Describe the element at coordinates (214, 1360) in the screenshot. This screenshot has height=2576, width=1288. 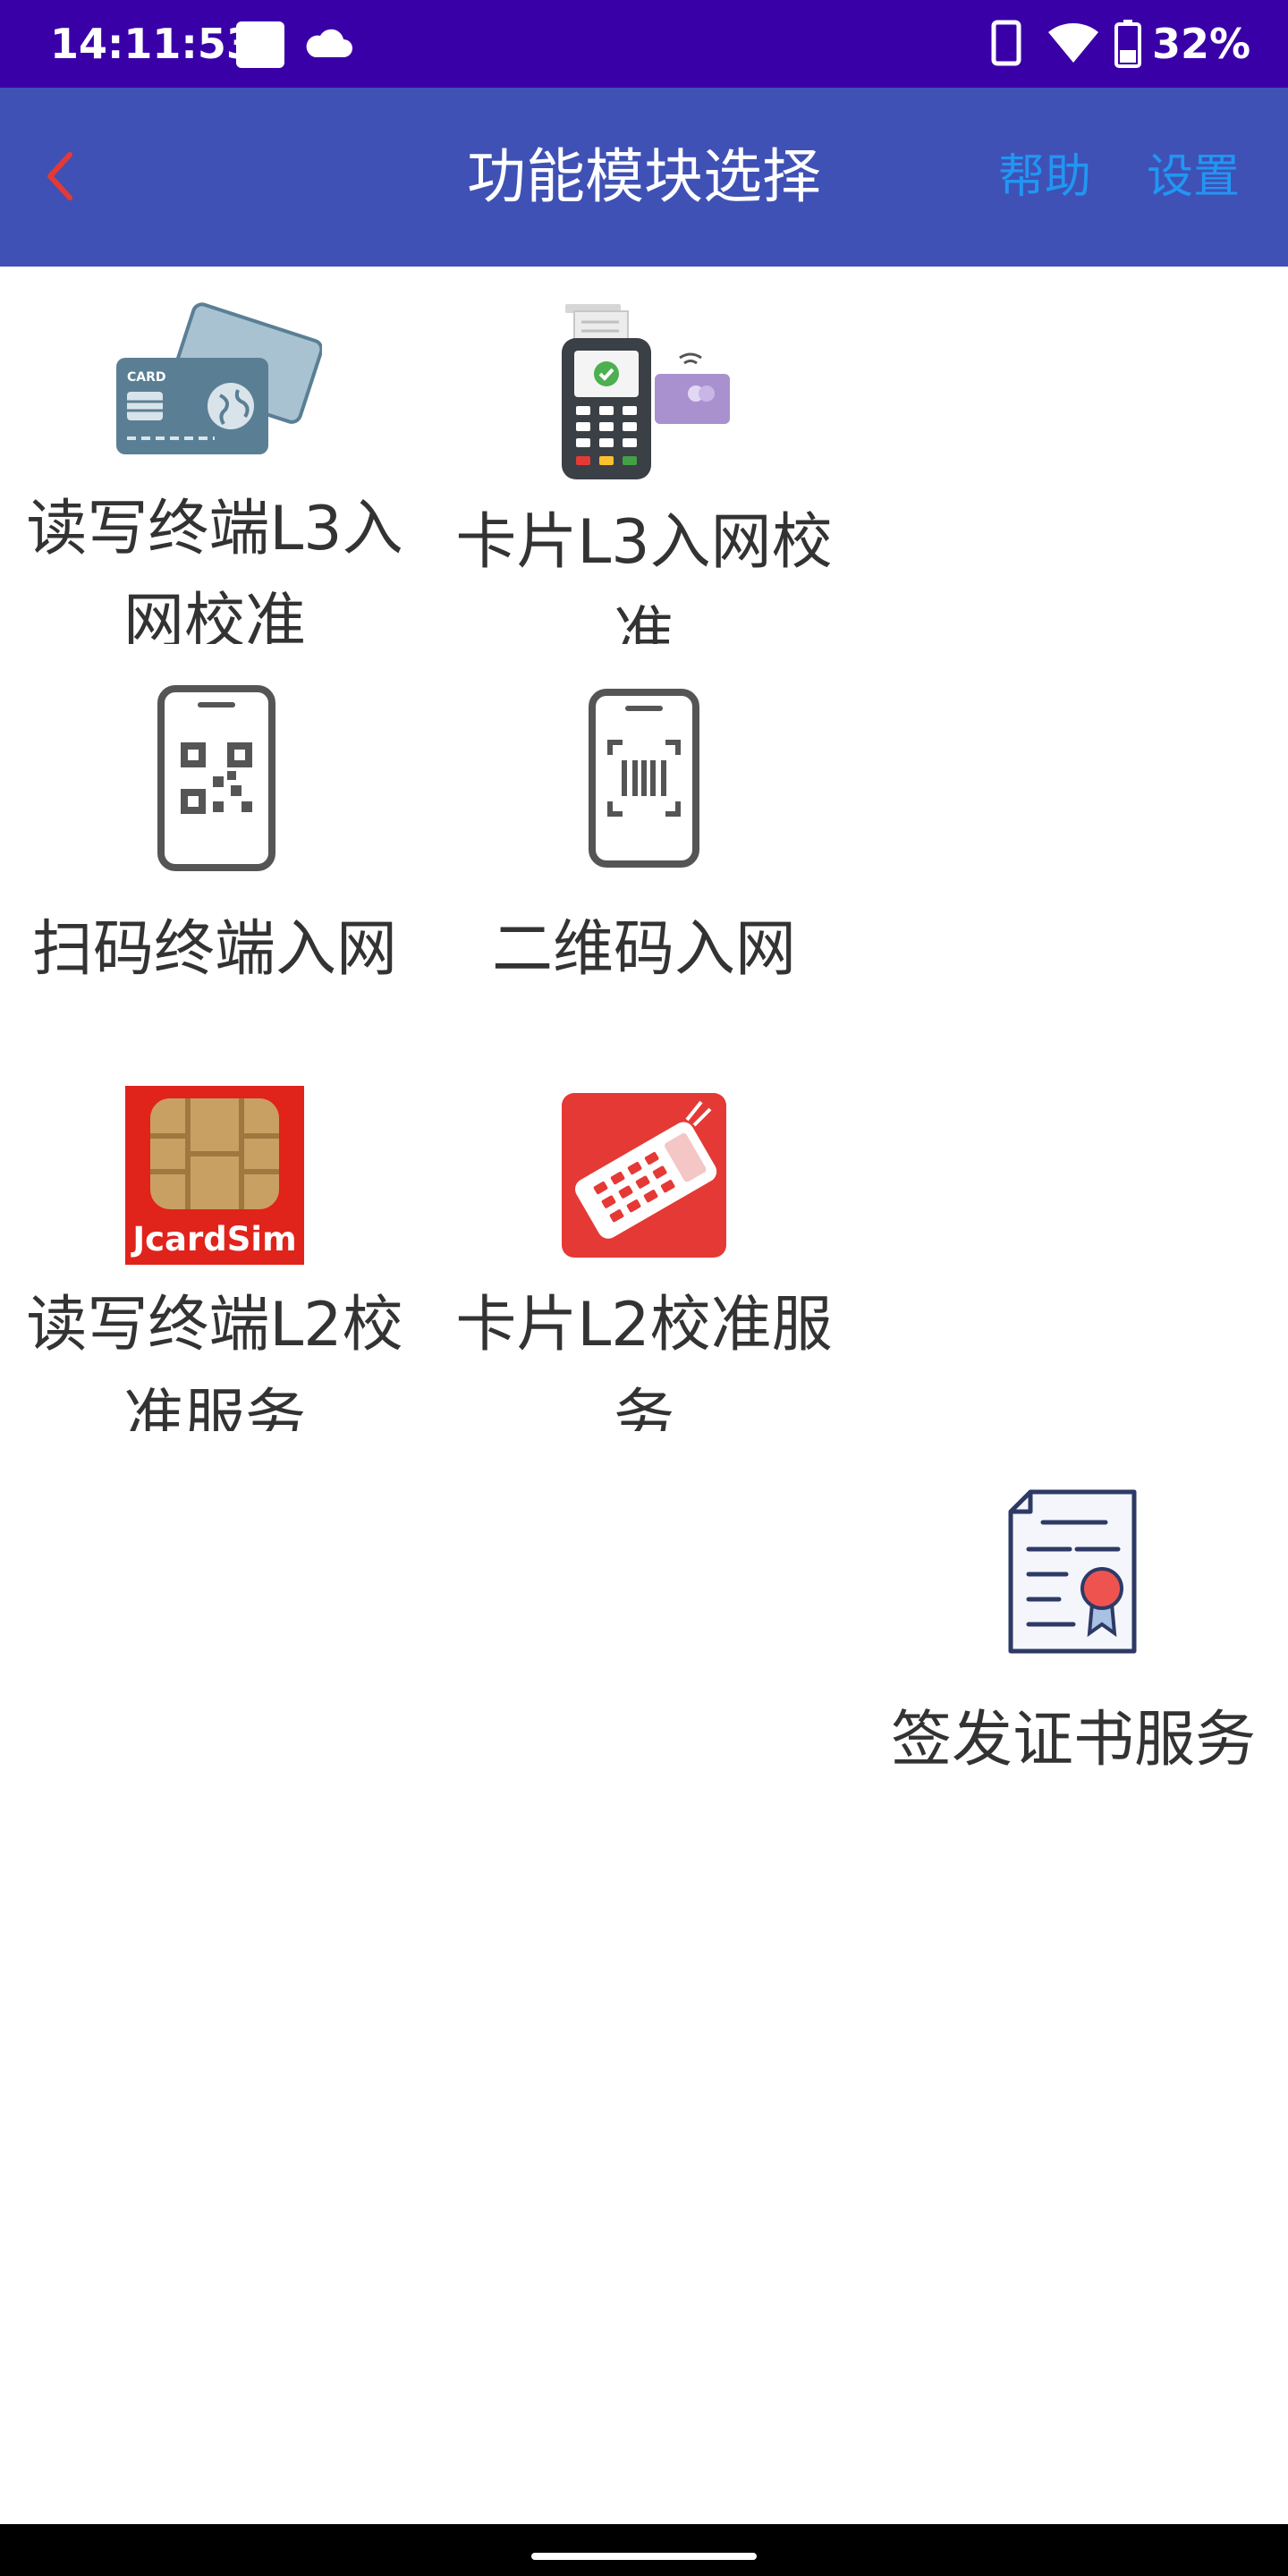
I see `module-label: 读写终端L2校准服务` at that location.